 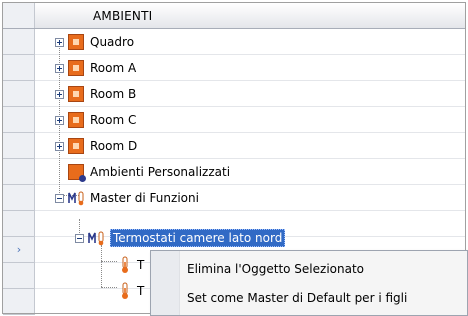 What do you see at coordinates (275, 269) in the screenshot?
I see `menu-item-elimina-oggetto: Elimina l'Oggetto Selezionato` at bounding box center [275, 269].